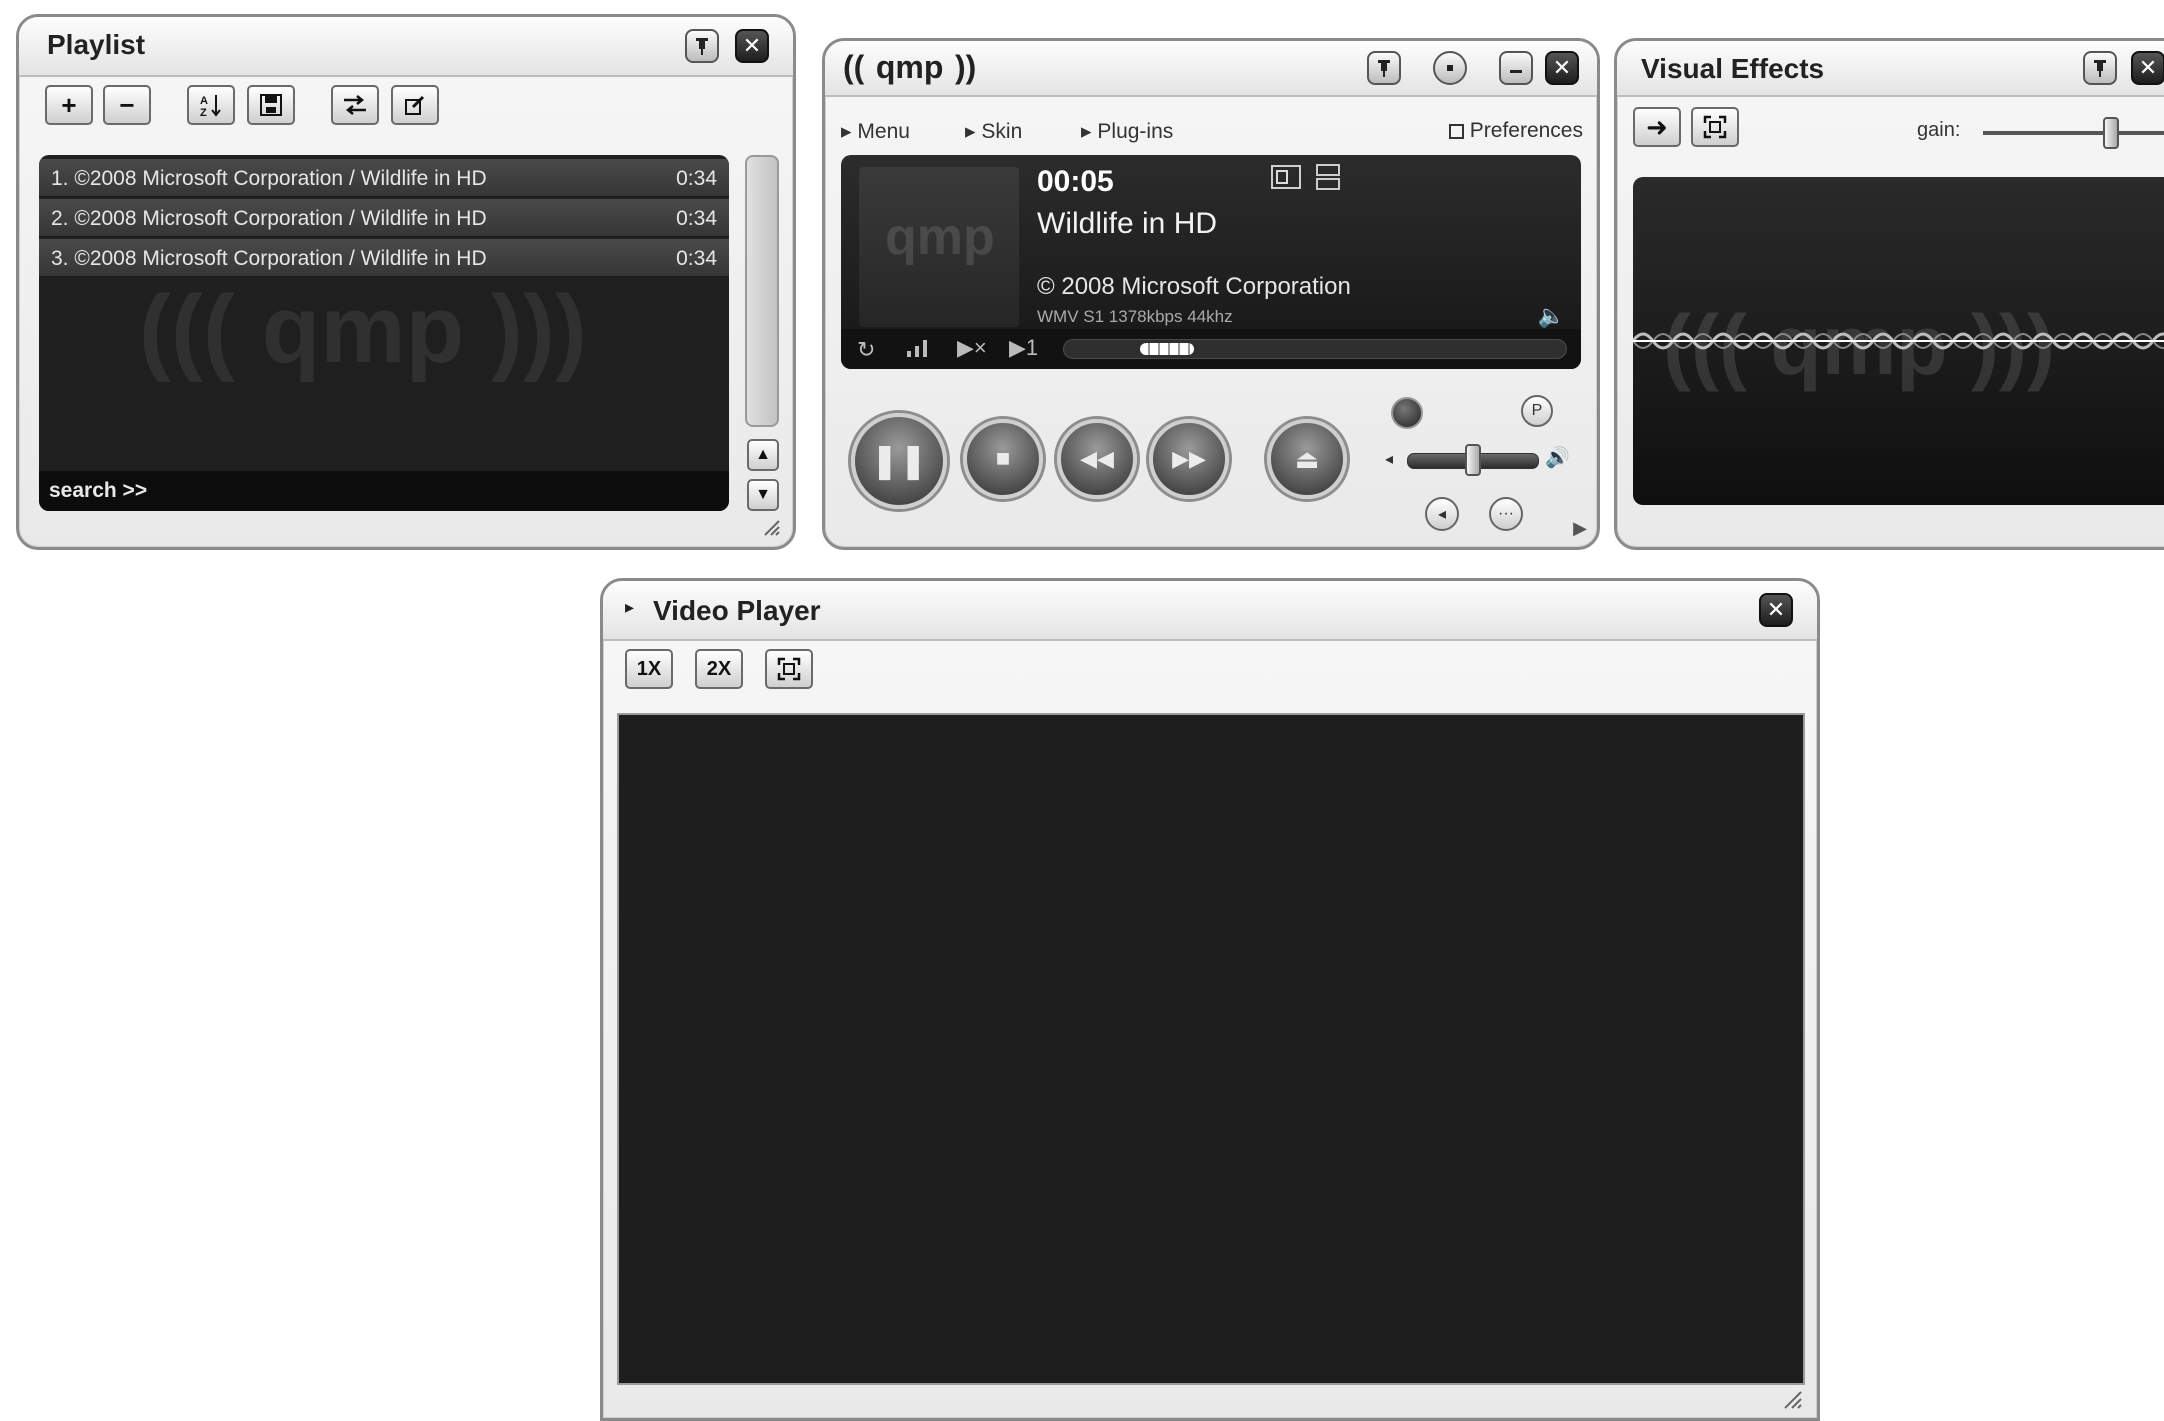 The image size is (2164, 1421). What do you see at coordinates (1456, 131) in the screenshot?
I see `checkbox-icon` at bounding box center [1456, 131].